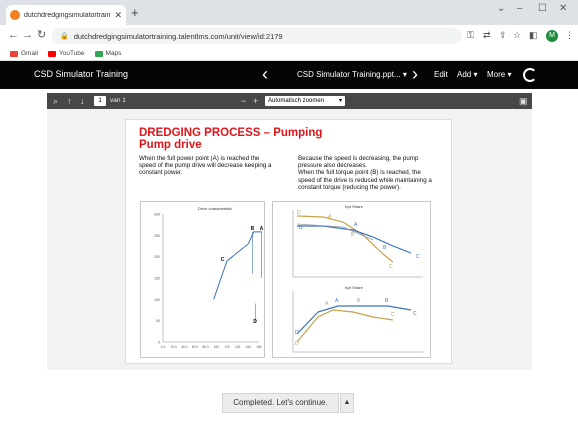  I want to click on y-tick-label: 150, so click(157, 279).